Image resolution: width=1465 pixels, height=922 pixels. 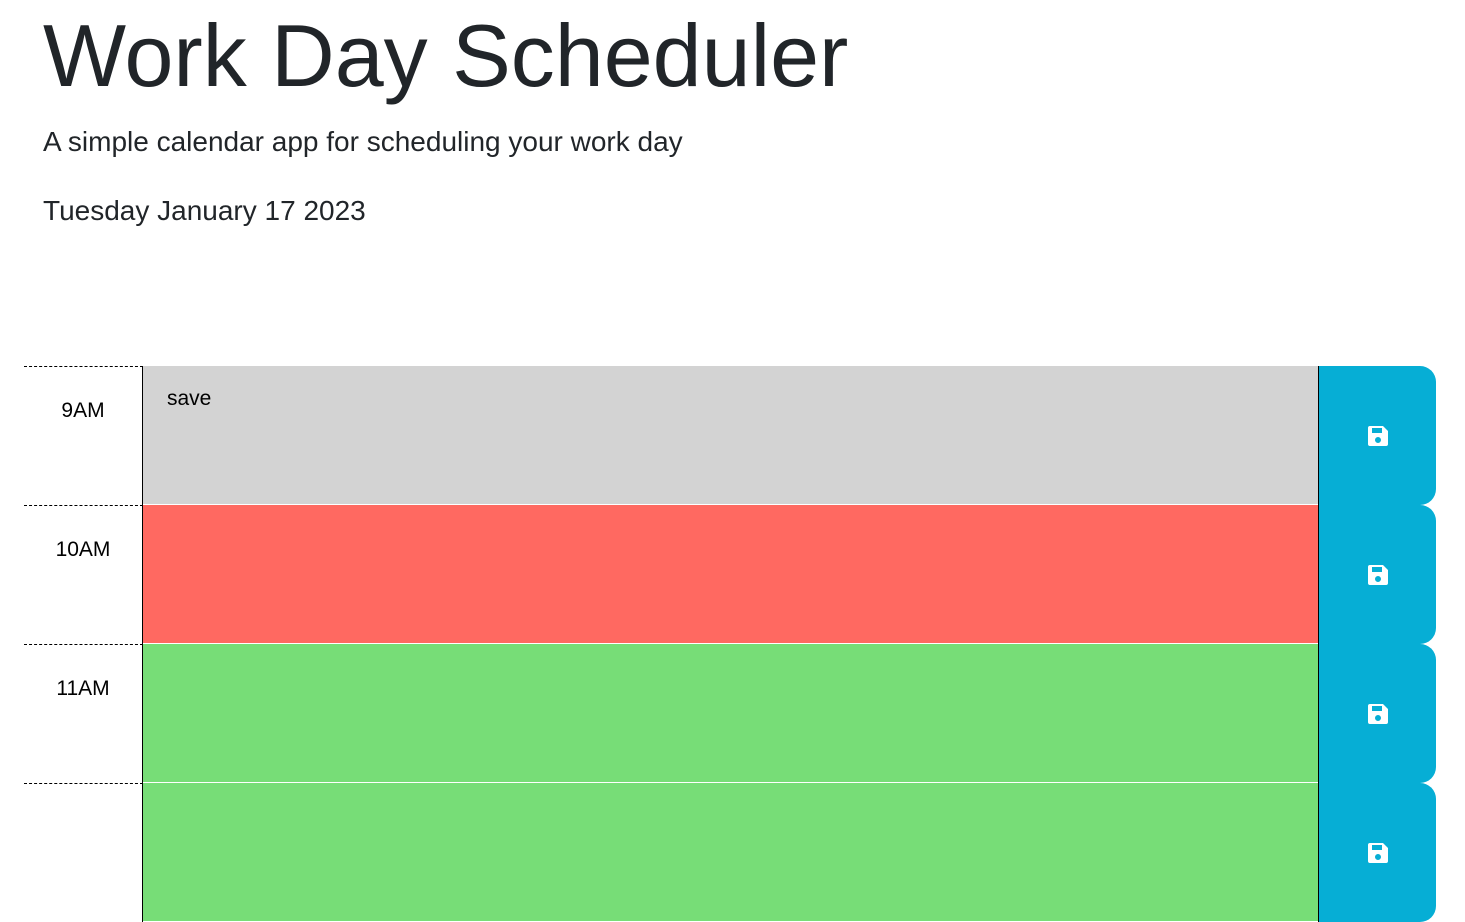 I want to click on current-date: Tuesday January 17 2023, so click(x=204, y=210).